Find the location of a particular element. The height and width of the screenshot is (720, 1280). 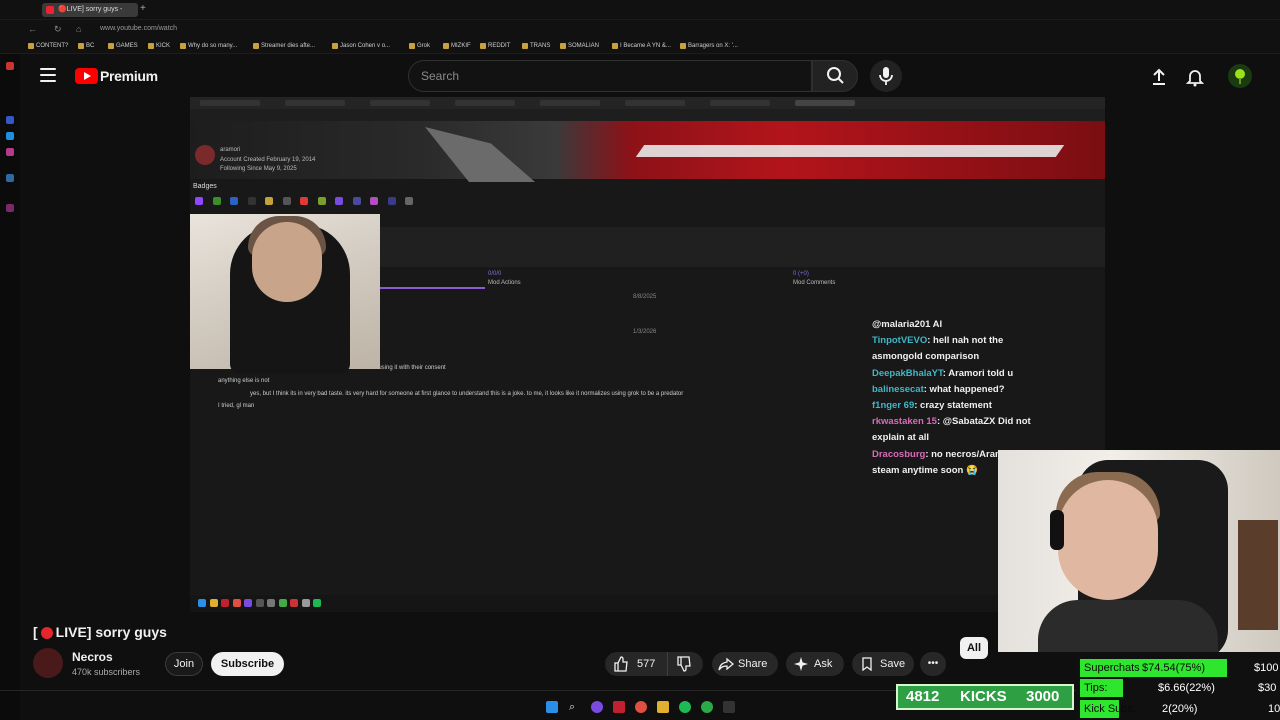

bookmark-item: Grok is located at coordinates (419, 46).